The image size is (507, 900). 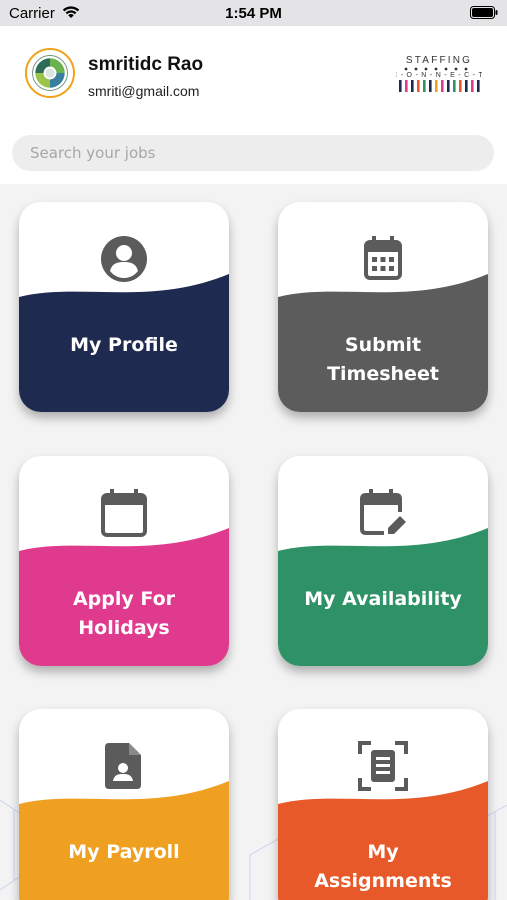 What do you see at coordinates (124, 259) in the screenshot?
I see `account-circle-icon` at bounding box center [124, 259].